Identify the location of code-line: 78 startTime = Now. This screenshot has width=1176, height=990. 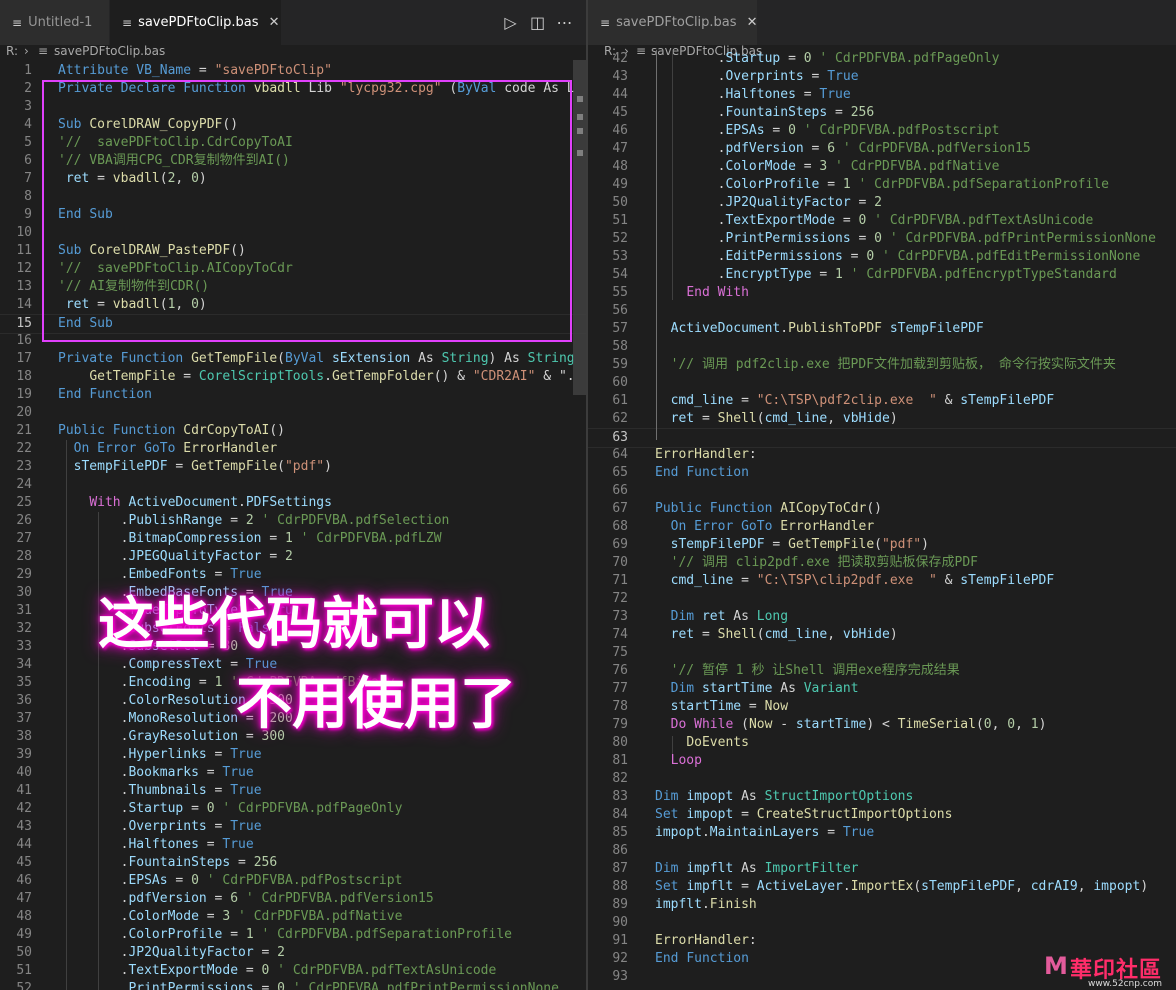
(882, 707).